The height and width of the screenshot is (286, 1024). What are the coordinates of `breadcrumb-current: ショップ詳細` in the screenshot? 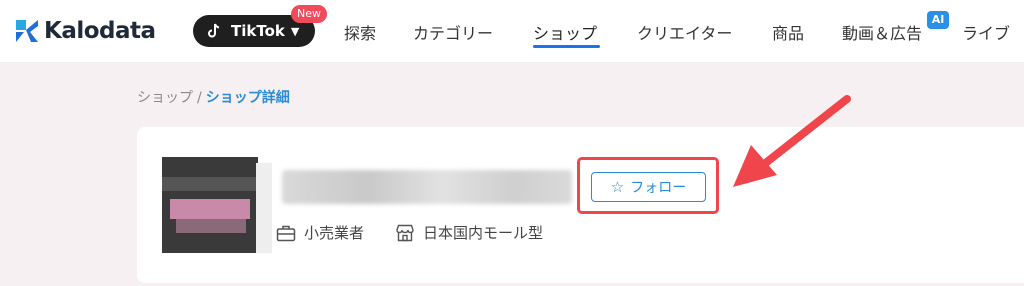 It's located at (247, 98).